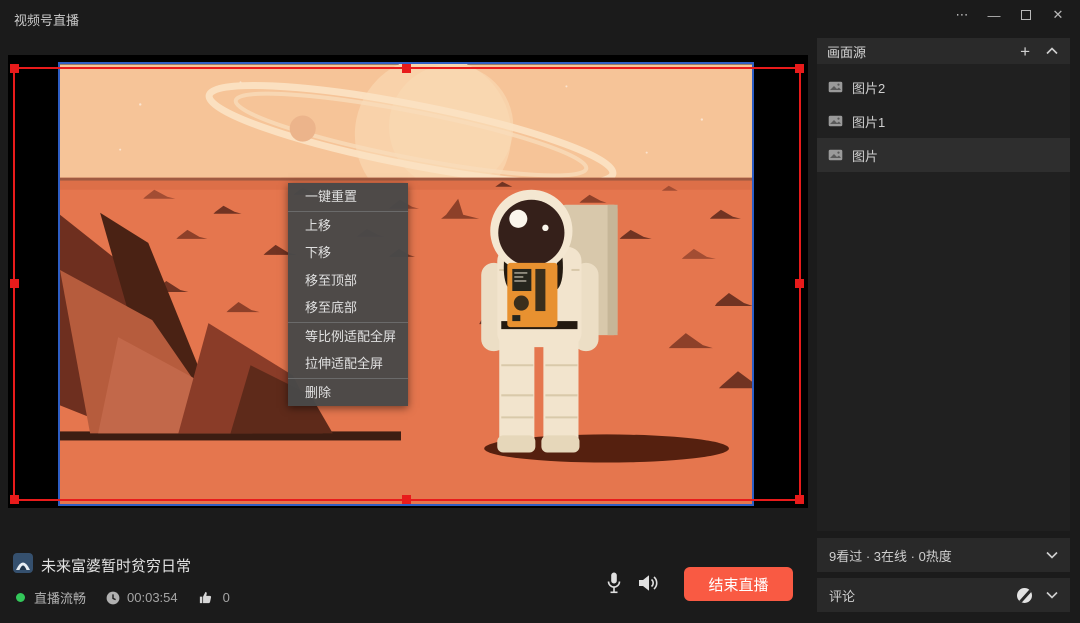 This screenshot has height=623, width=1080. Describe the element at coordinates (406, 68) in the screenshot. I see `resize-handle-top-middle` at that location.